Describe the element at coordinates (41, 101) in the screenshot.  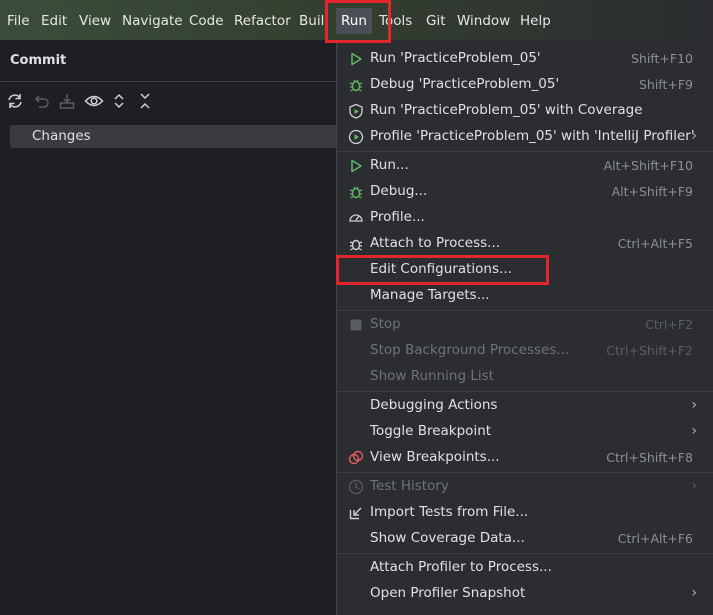
I see `rollback-icon` at that location.